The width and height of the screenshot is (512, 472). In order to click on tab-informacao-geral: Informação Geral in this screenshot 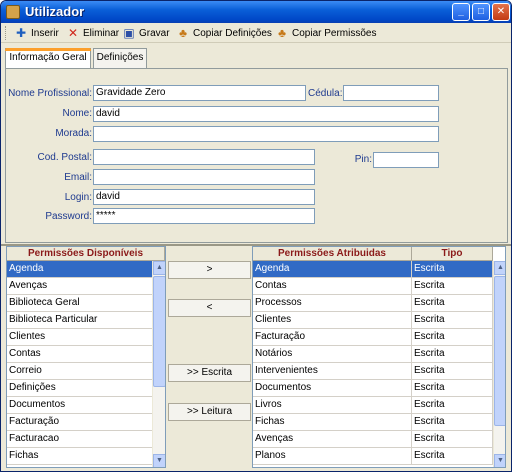, I will do `click(48, 58)`.